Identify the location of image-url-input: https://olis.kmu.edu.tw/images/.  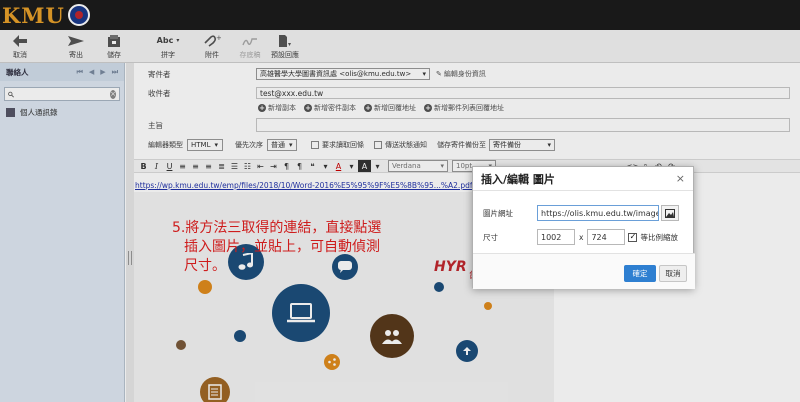
(598, 213).